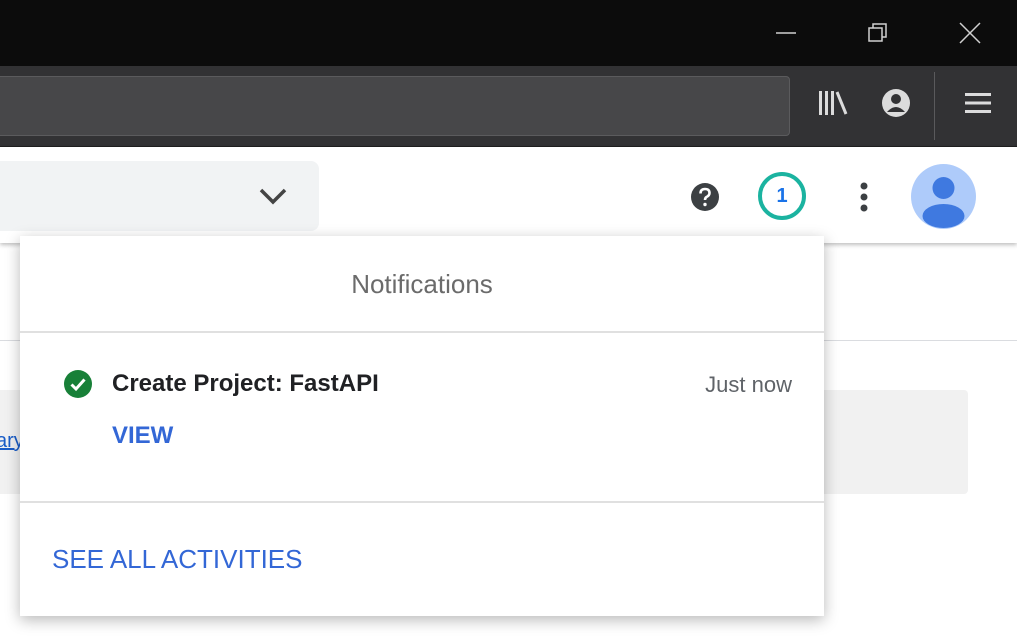 The image size is (1017, 644). What do you see at coordinates (142, 436) in the screenshot?
I see `view-button: VIEW` at bounding box center [142, 436].